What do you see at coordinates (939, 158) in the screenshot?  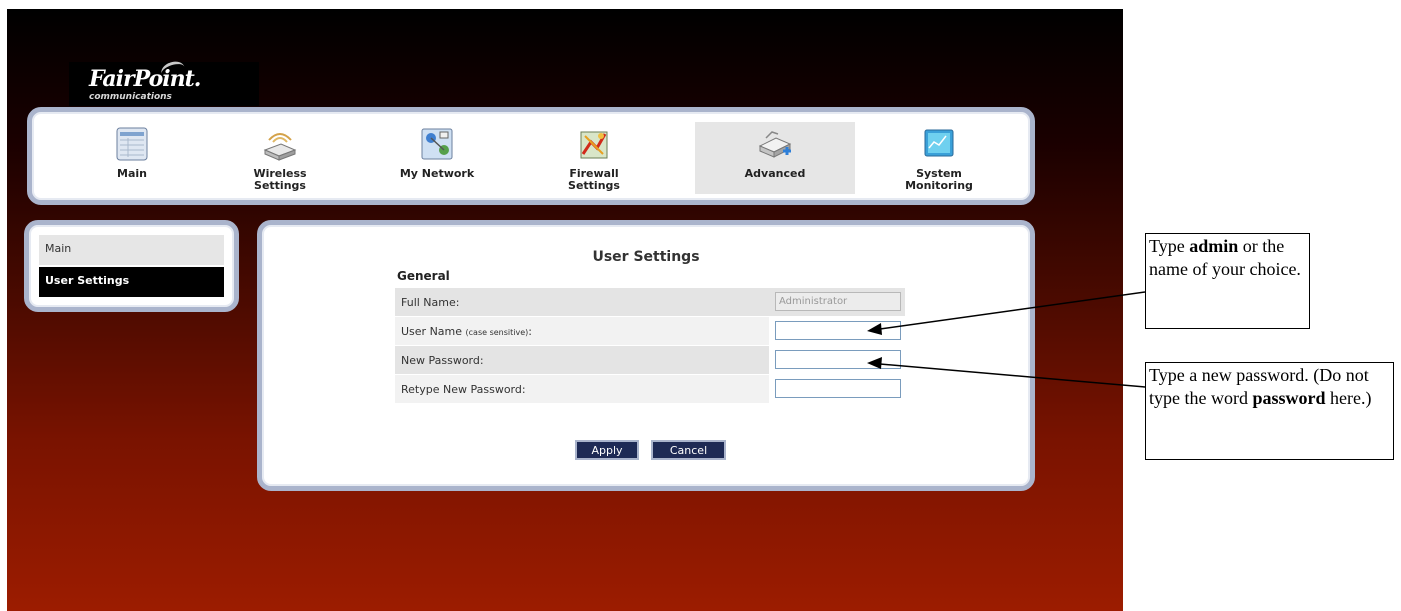 I see `nav-system-monitoring: System Monitoring` at bounding box center [939, 158].